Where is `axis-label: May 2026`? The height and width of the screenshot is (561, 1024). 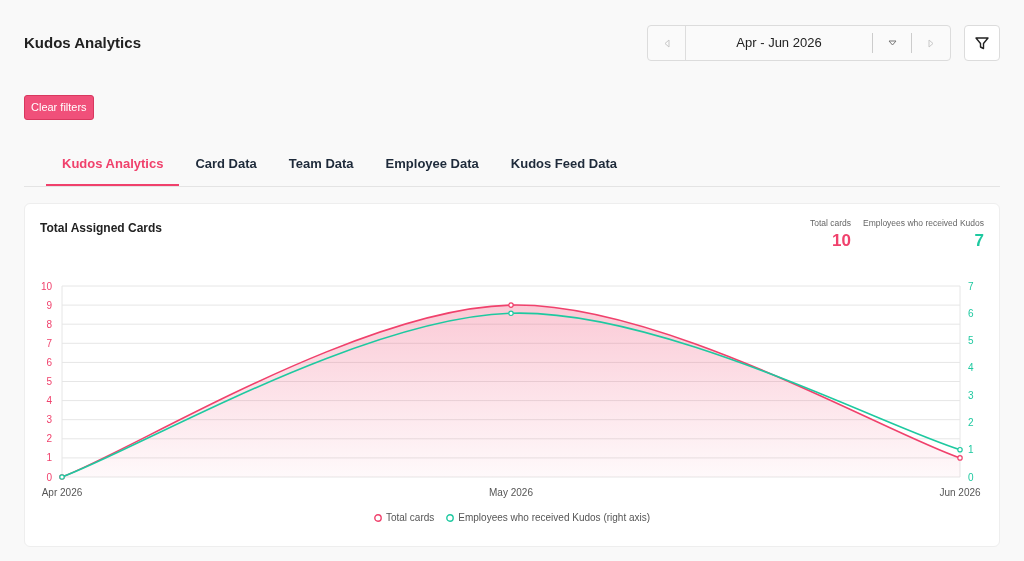
axis-label: May 2026 is located at coordinates (511, 492).